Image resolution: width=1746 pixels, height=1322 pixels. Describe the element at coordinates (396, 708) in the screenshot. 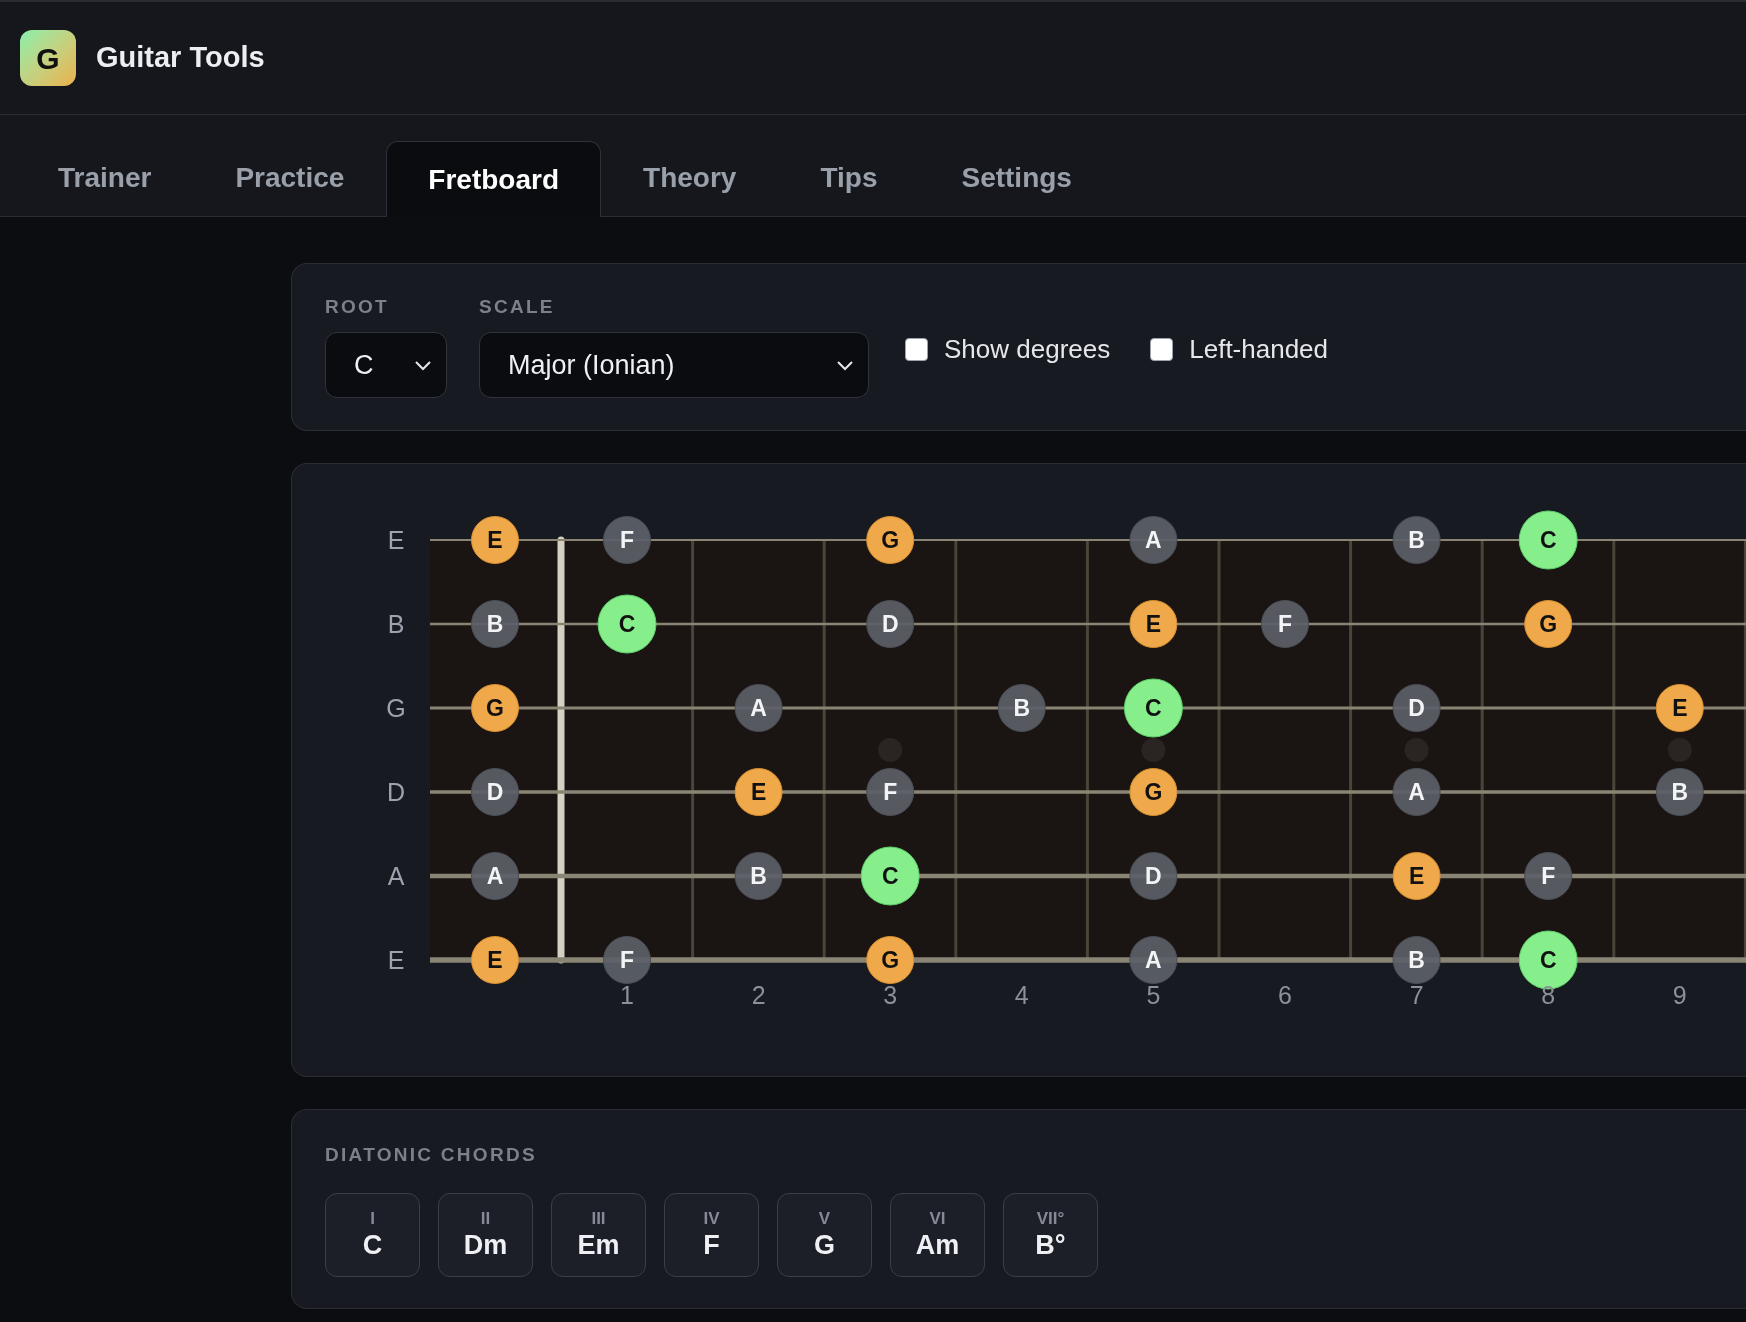

I see `string-label: G` at that location.